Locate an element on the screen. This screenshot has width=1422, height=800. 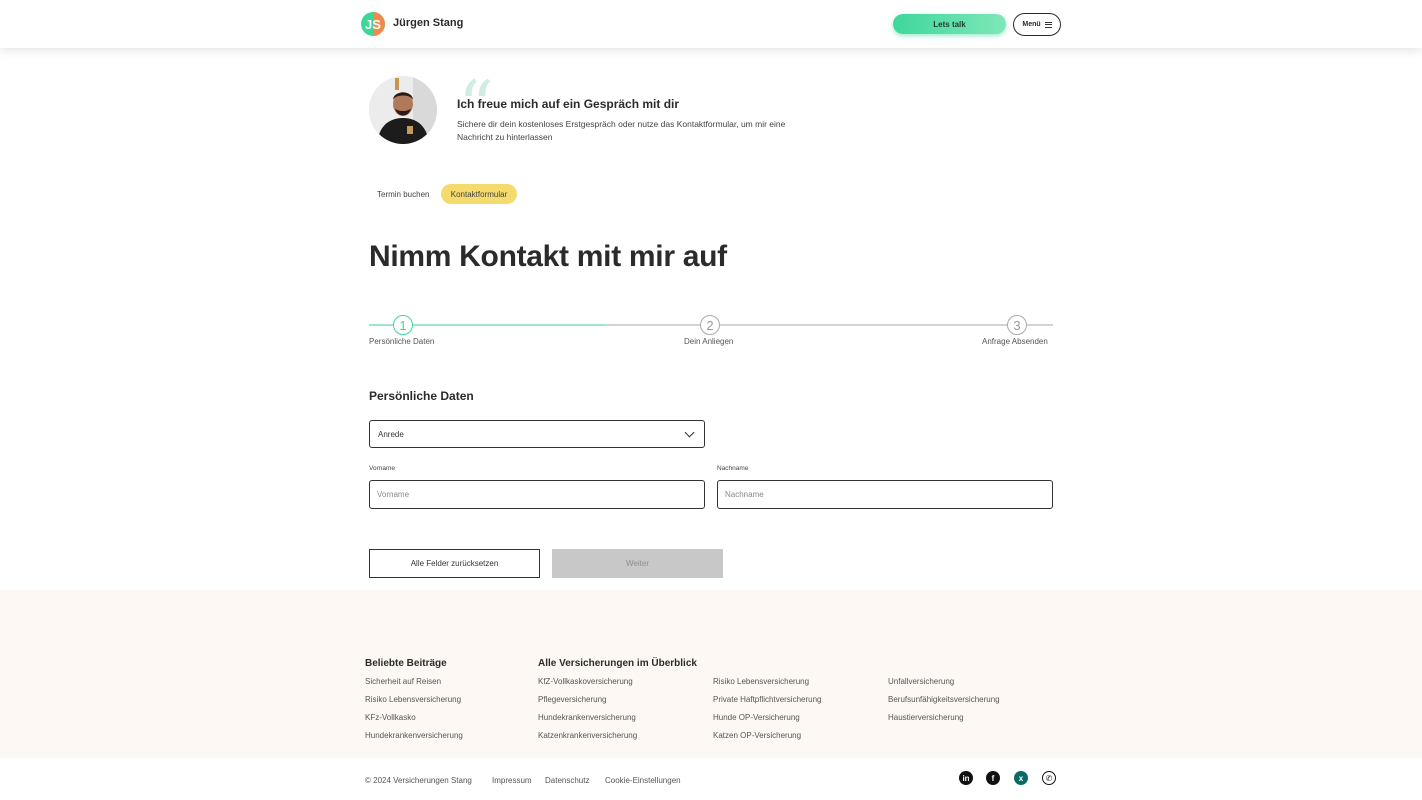
whatsapp-icon: ✆ is located at coordinates (1049, 778).